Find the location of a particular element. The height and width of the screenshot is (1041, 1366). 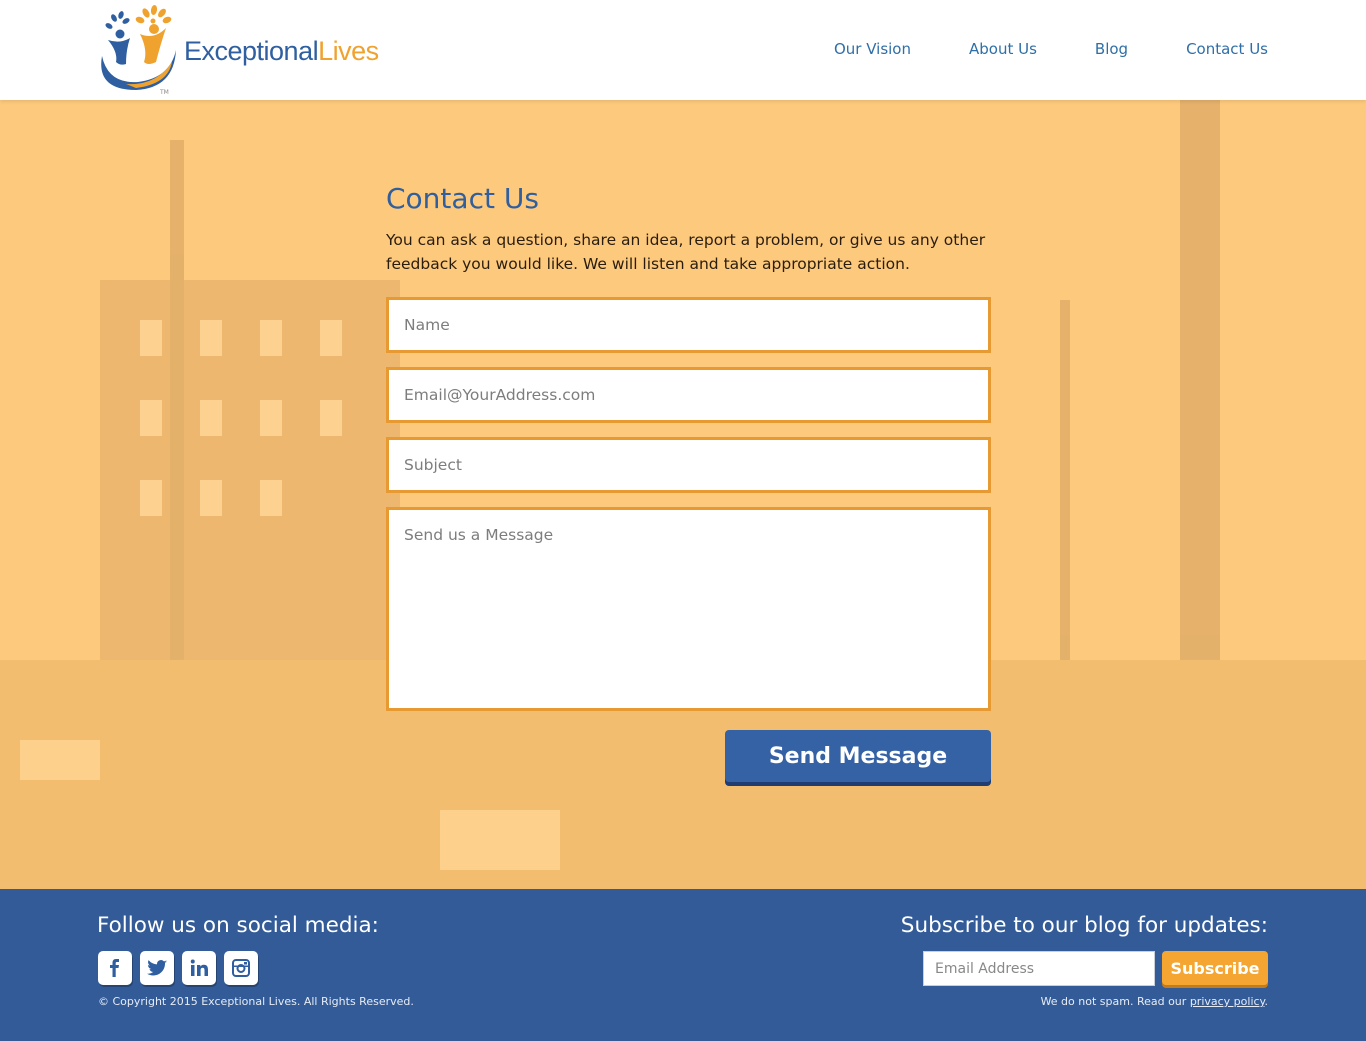

subject-field-wrapper is located at coordinates (688, 465).